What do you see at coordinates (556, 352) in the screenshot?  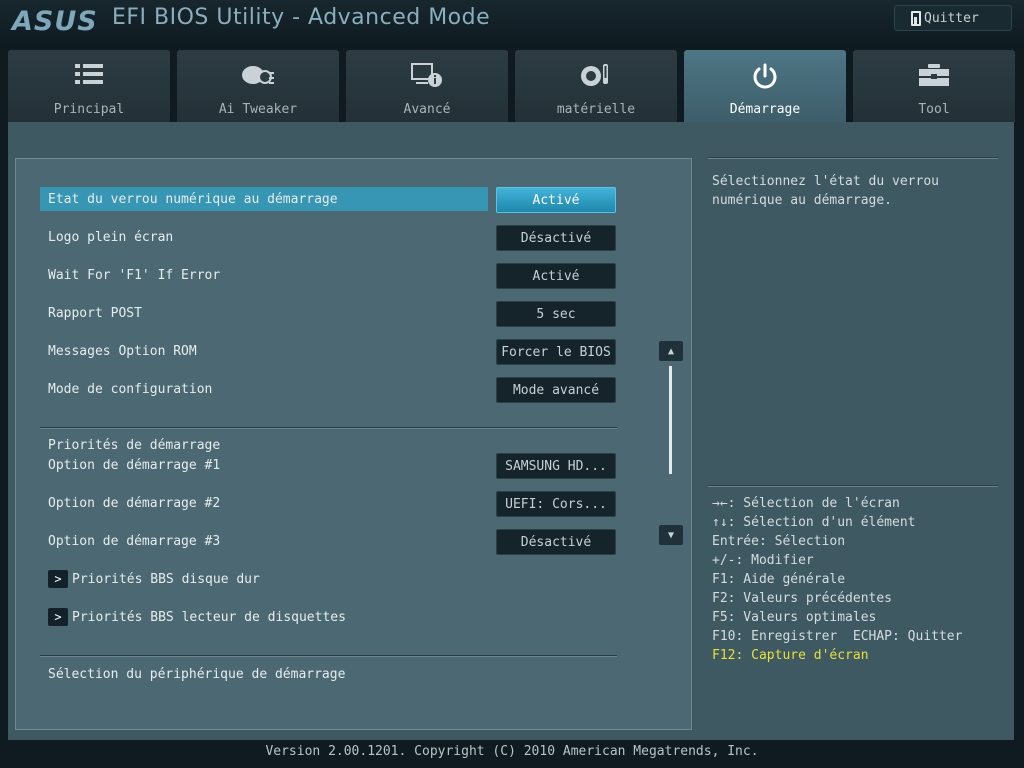 I see `setting-option-rom-value: Forcer le BIOS` at bounding box center [556, 352].